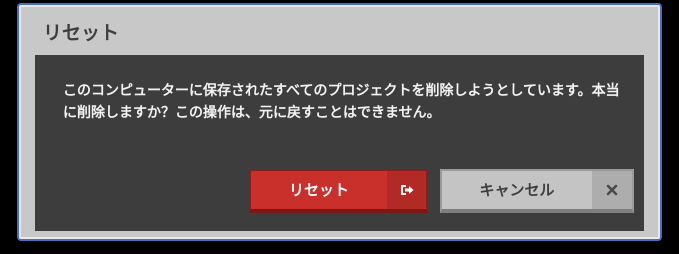 Image resolution: width=679 pixels, height=254 pixels. I want to click on cancel-button-label: キャンセル, so click(517, 190).